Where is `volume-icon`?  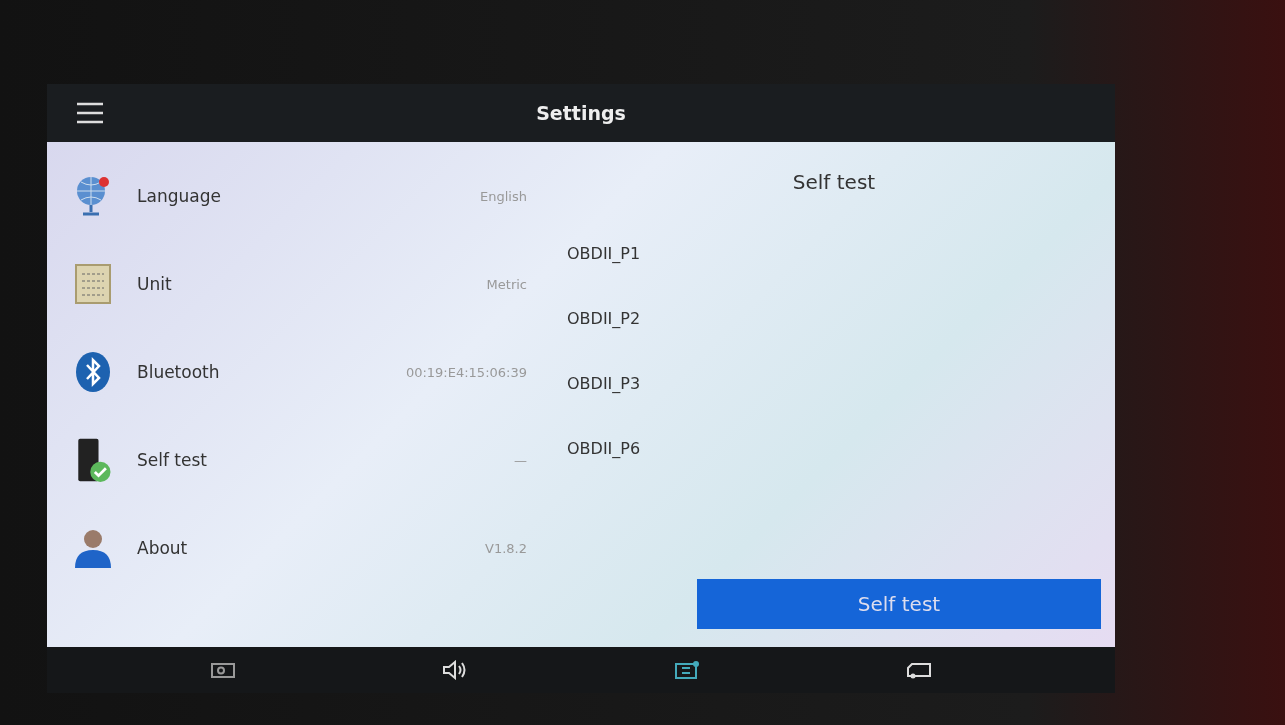
volume-icon is located at coordinates (455, 670).